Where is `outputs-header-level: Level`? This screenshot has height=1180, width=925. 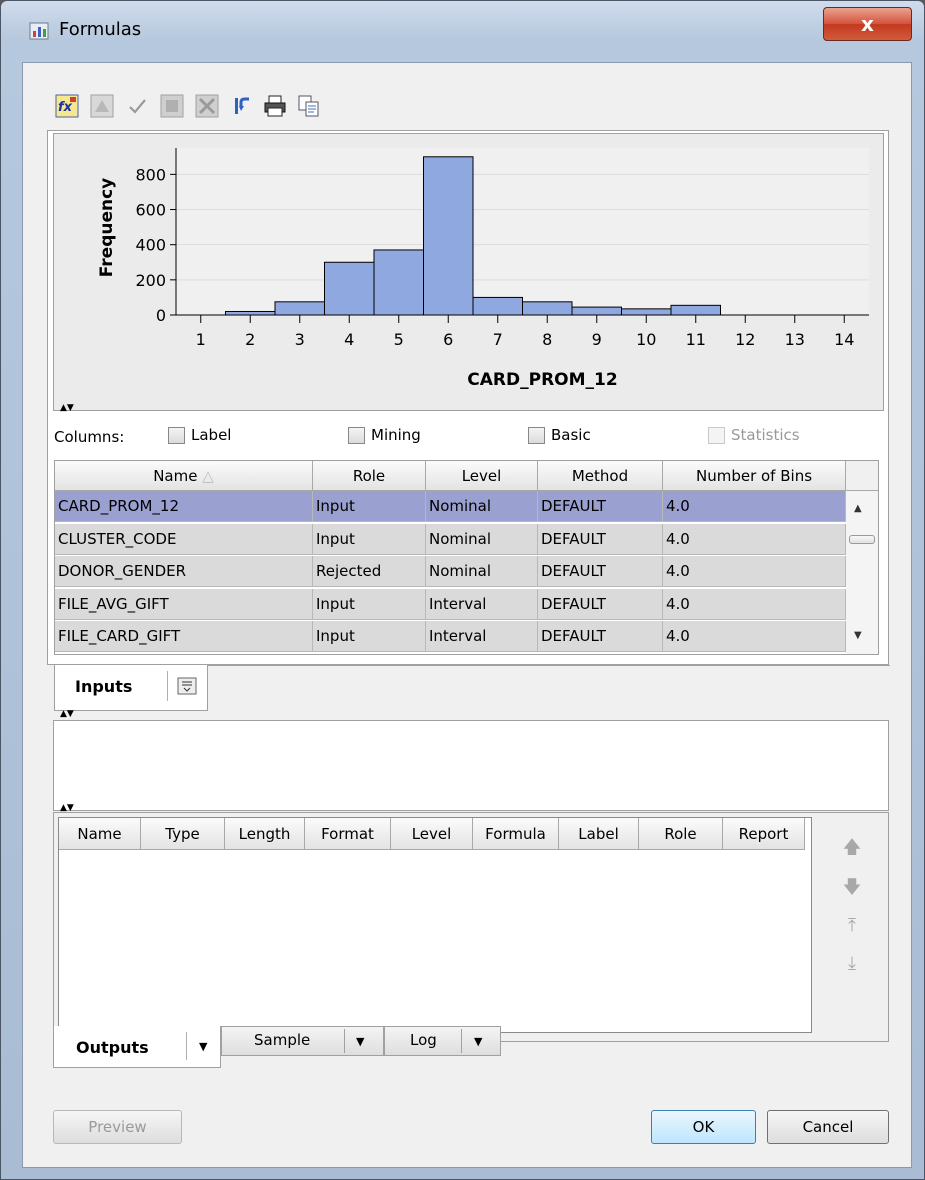 outputs-header-level: Level is located at coordinates (432, 834).